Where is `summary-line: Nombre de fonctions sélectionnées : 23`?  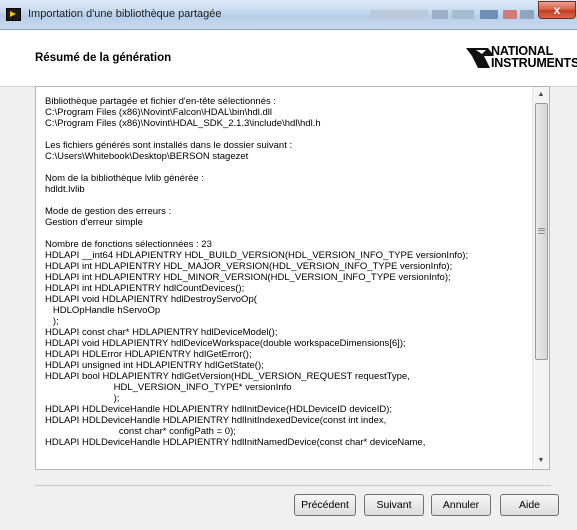
summary-line: Nombre de fonctions sélectionnées : 23 is located at coordinates (128, 244).